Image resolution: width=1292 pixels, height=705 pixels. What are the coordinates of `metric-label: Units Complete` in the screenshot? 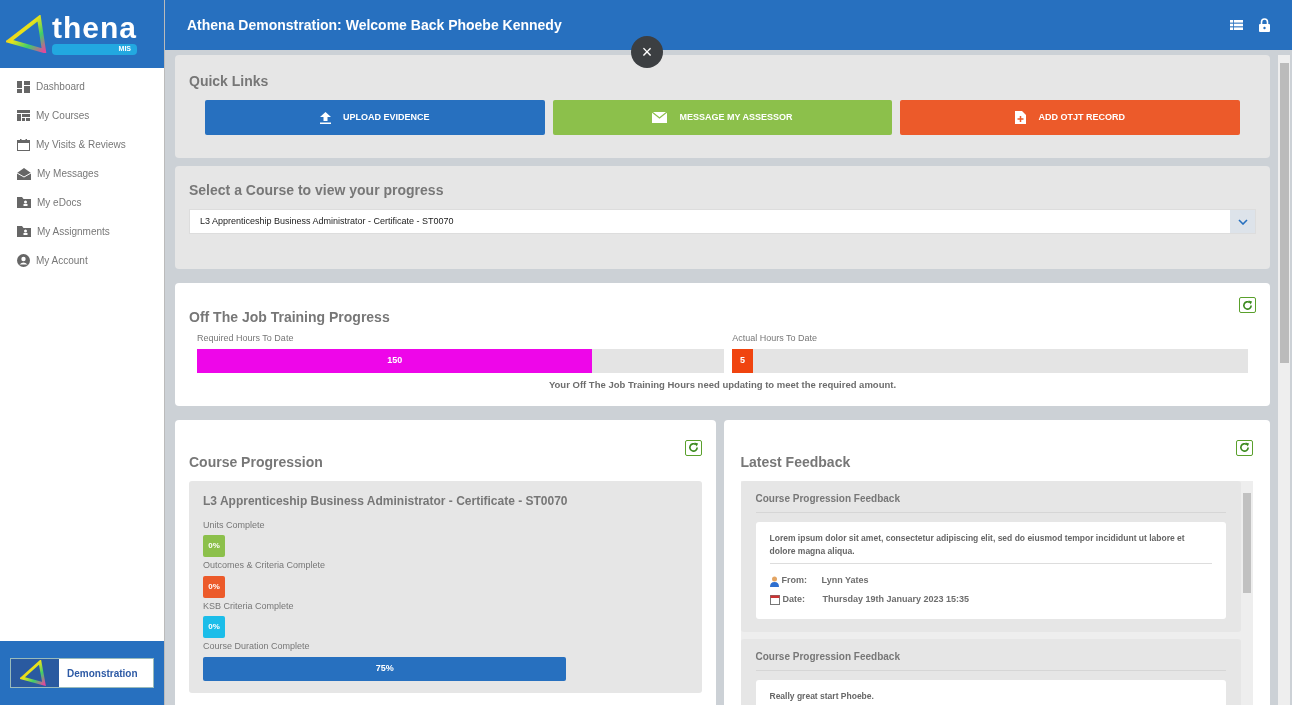 It's located at (234, 525).